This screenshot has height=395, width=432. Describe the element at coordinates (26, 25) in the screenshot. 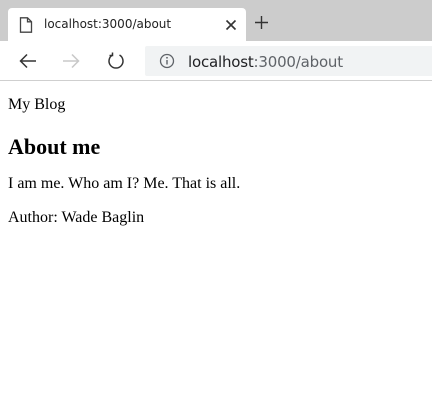

I see `page-icon` at that location.